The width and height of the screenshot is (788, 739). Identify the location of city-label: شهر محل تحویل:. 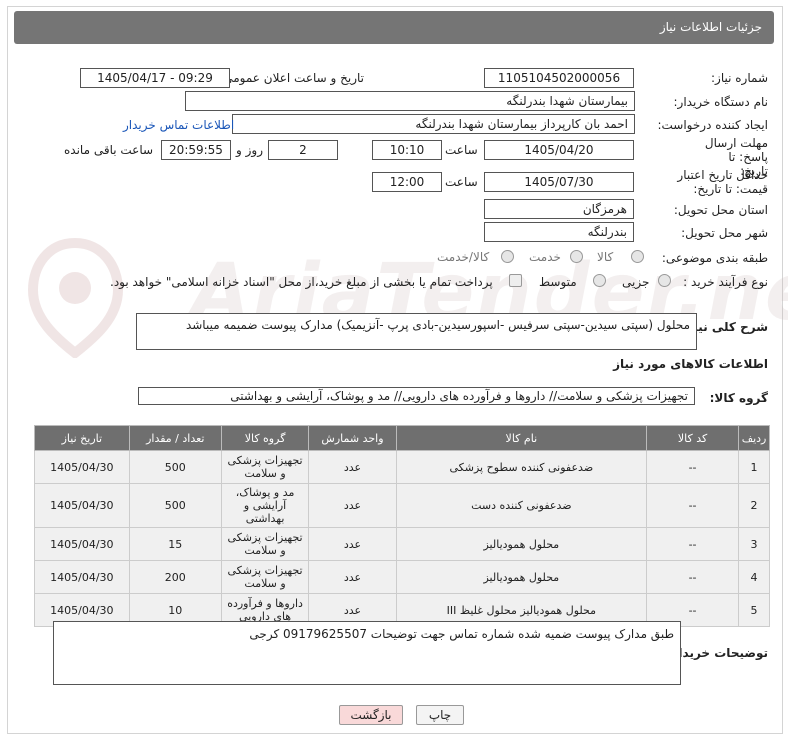
(724, 233).